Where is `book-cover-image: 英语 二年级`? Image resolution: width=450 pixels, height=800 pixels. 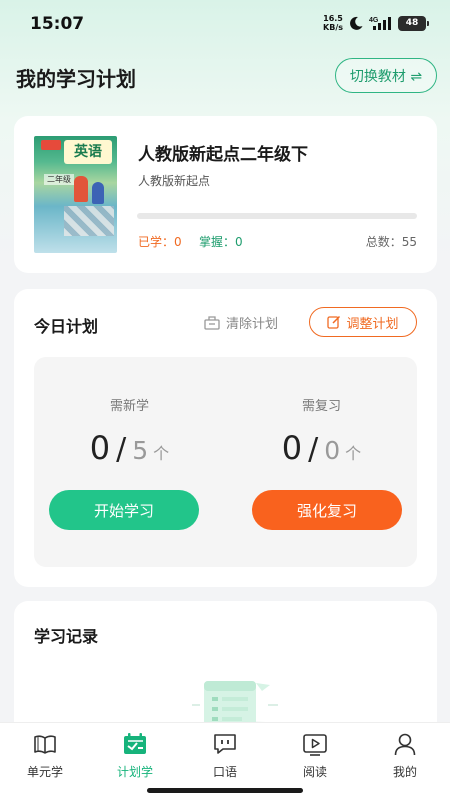 book-cover-image: 英语 二年级 is located at coordinates (75, 194).